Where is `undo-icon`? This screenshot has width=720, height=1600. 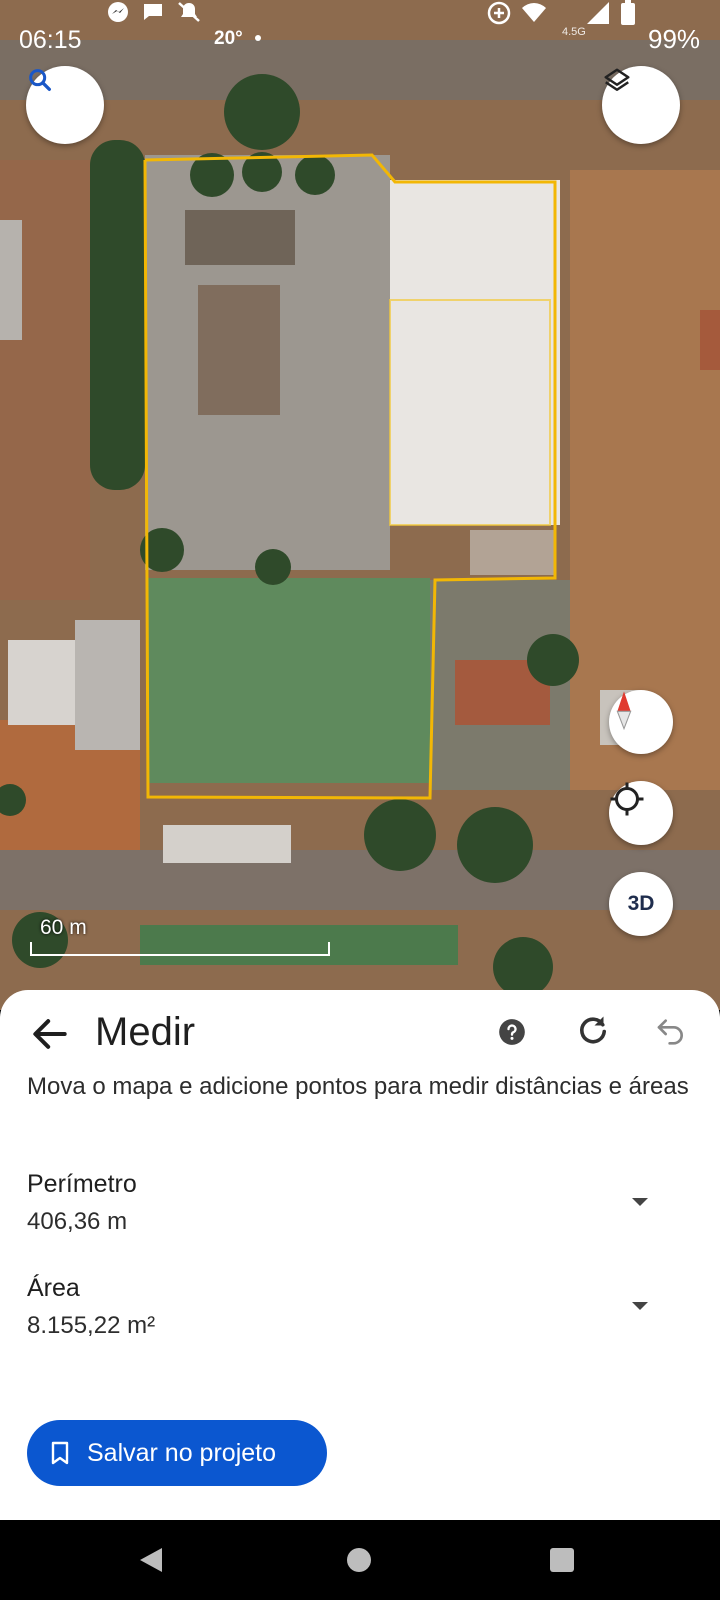 undo-icon is located at coordinates (671, 1030).